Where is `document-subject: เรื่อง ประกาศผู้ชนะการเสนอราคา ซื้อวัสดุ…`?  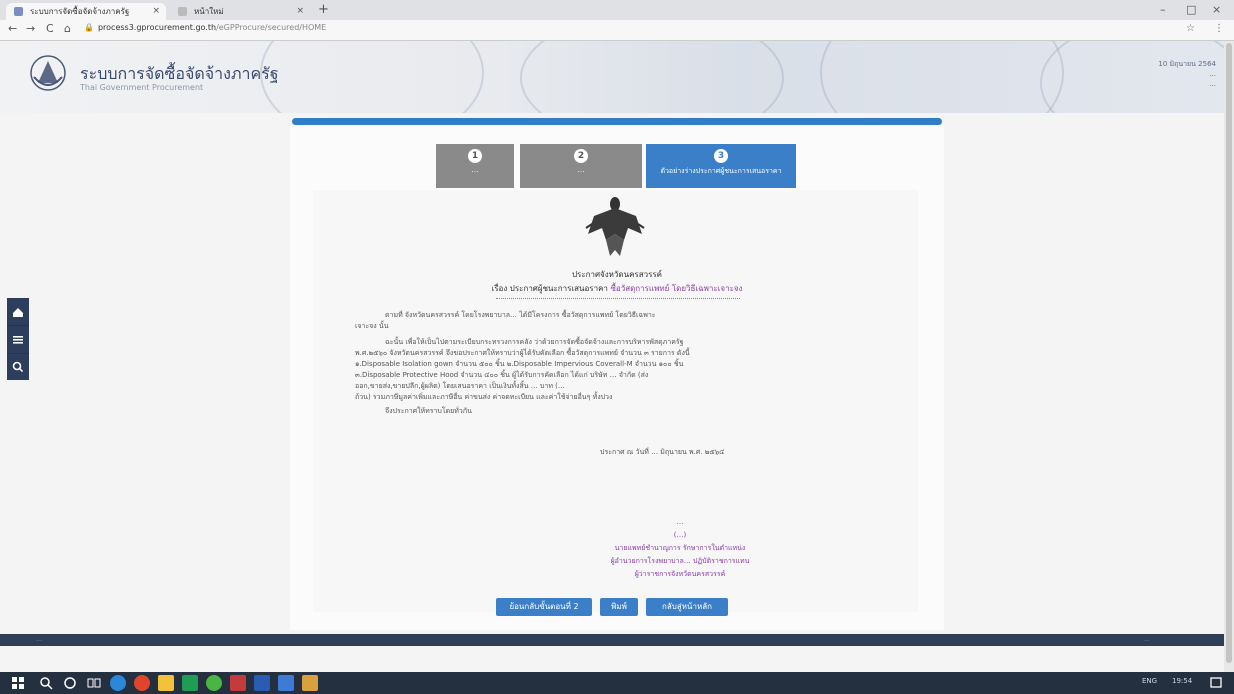
document-subject: เรื่อง ประกาศผู้ชนะการเสนอราคา ซื้อวัสดุ… is located at coordinates (617, 288).